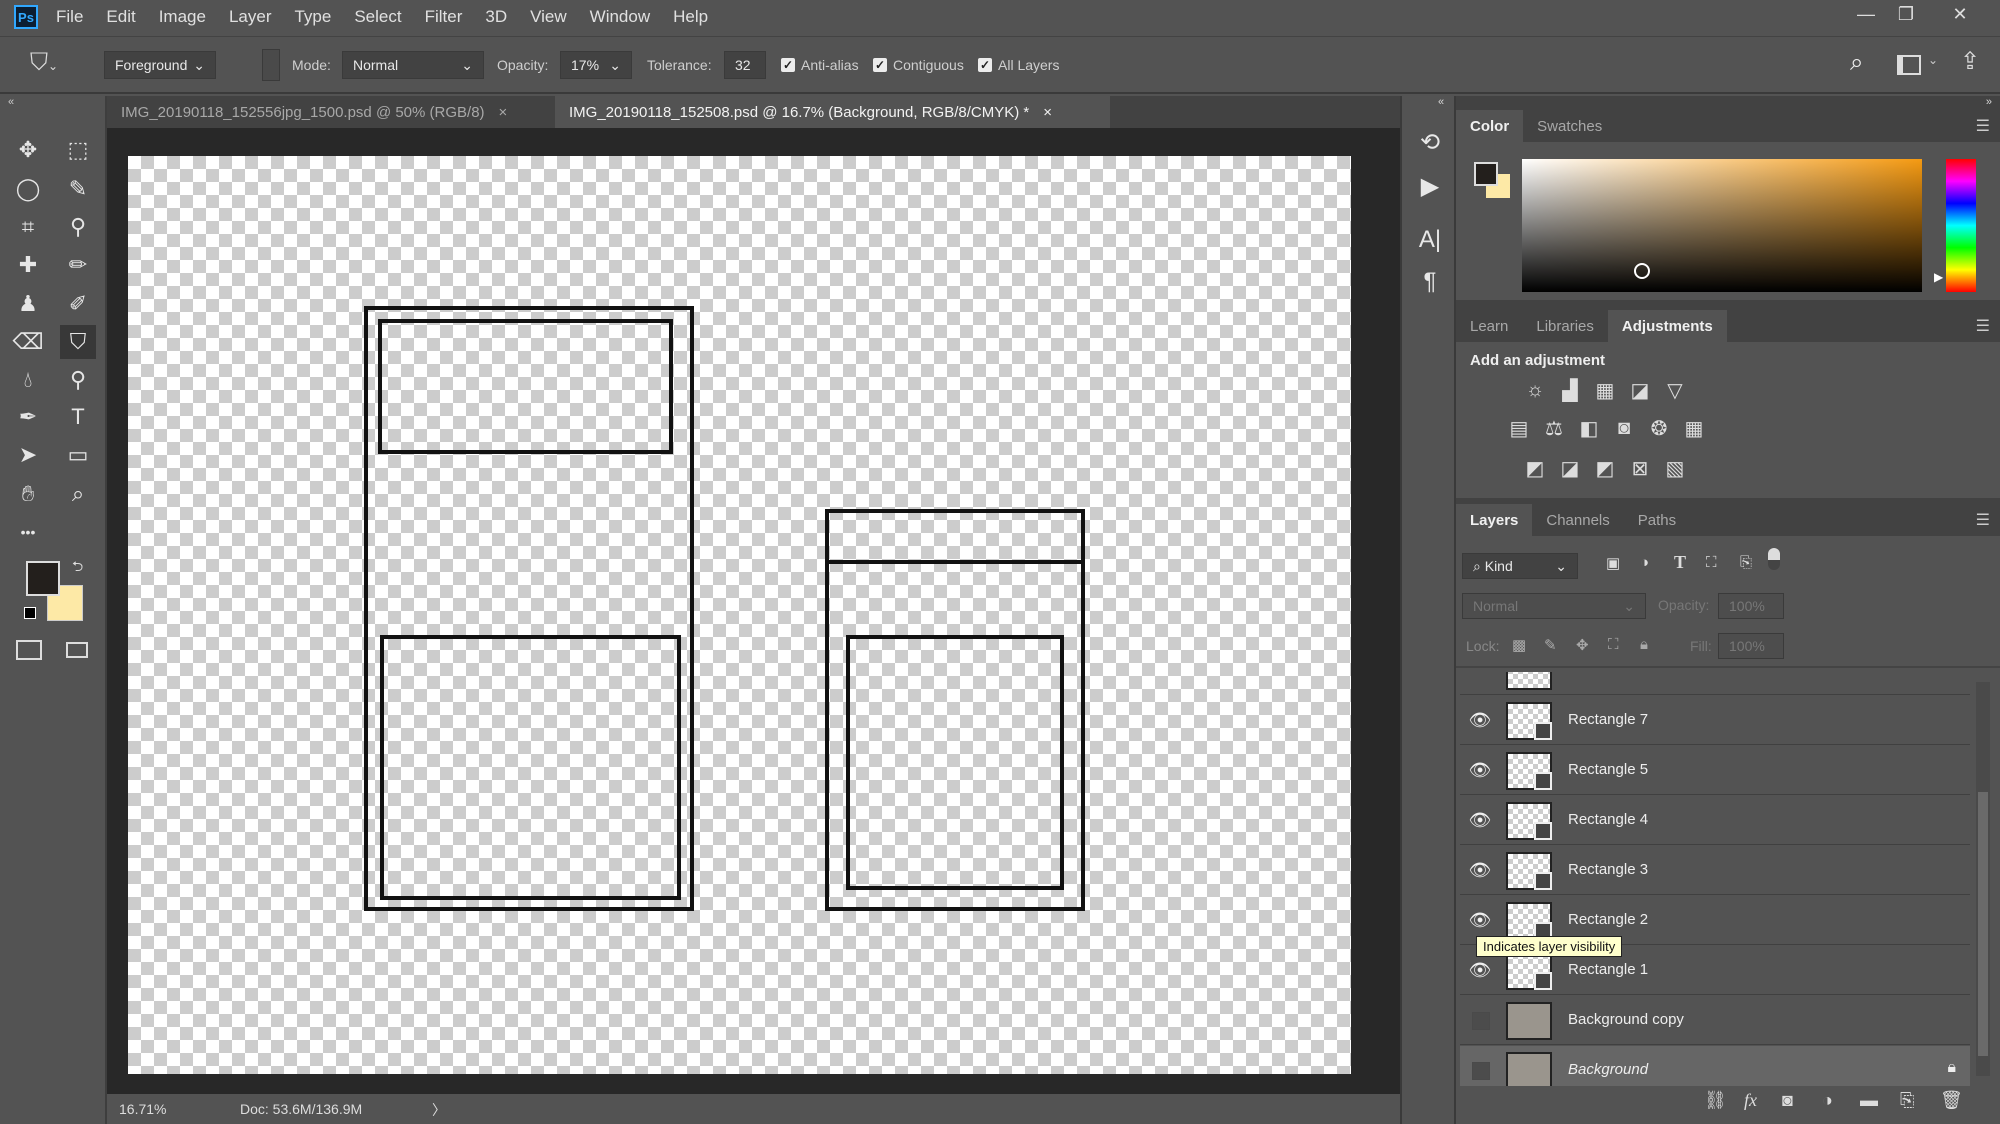  I want to click on filter-shape-icon: ⛶, so click(1711, 562).